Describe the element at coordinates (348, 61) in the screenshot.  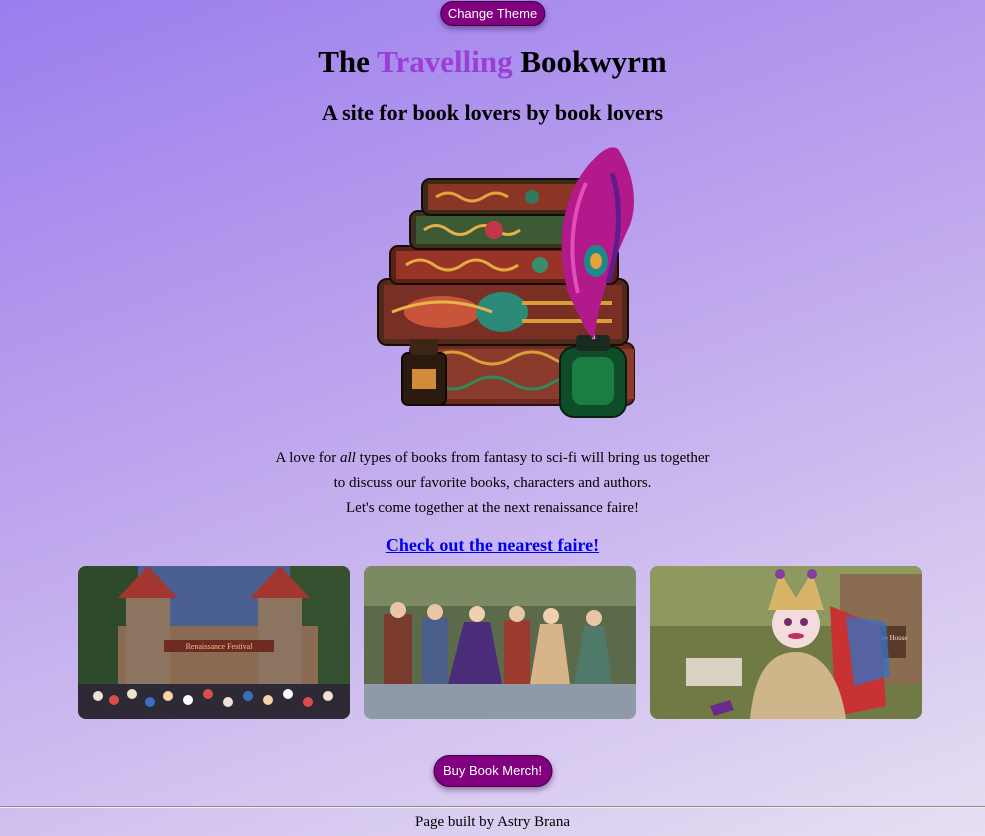
I see `site-title-prefix: The` at that location.